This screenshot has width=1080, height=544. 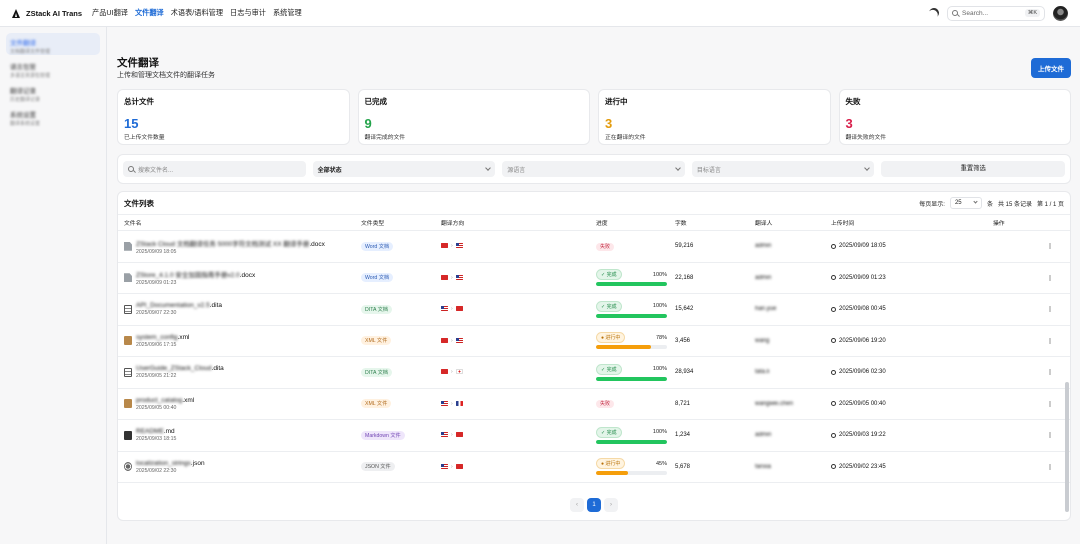 I want to click on file-list-title: 文件列表, so click(x=139, y=203).